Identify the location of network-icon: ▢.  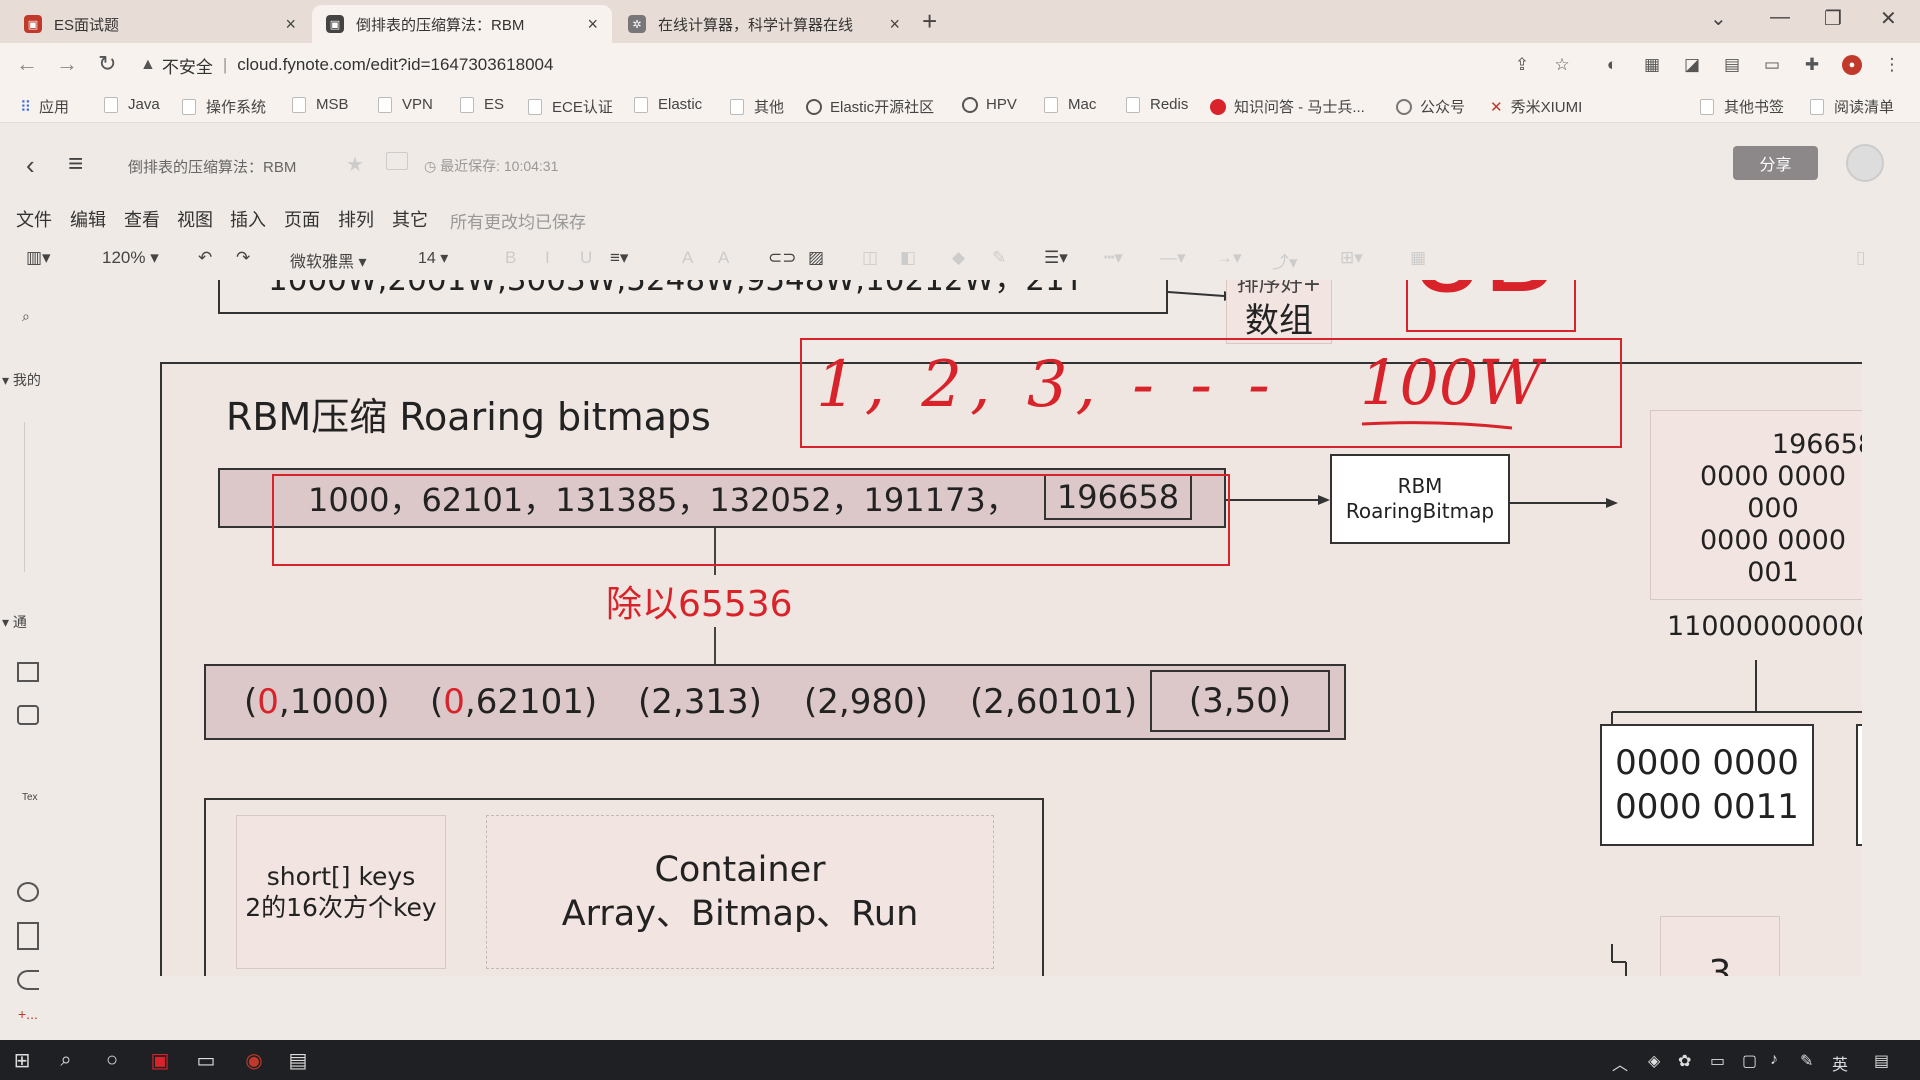
(1749, 1061).